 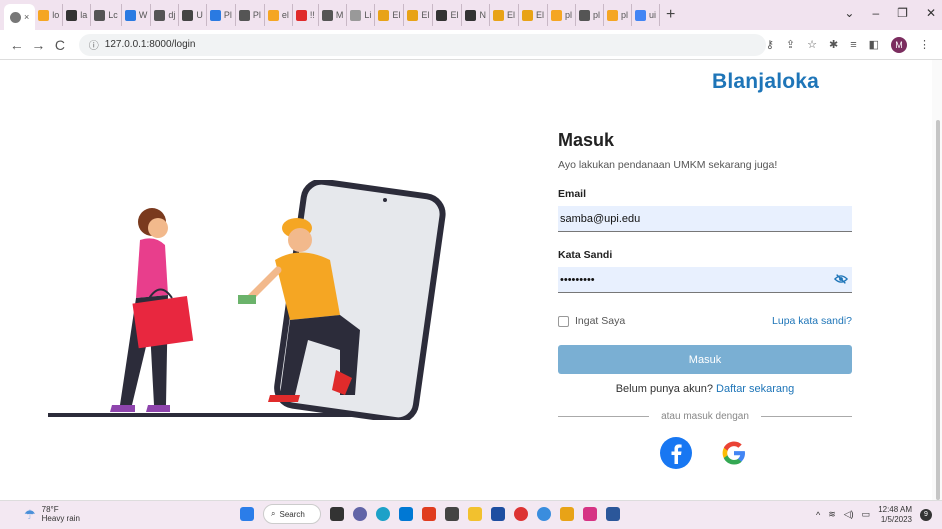 I want to click on browser-tab: N, so click(x=476, y=15).